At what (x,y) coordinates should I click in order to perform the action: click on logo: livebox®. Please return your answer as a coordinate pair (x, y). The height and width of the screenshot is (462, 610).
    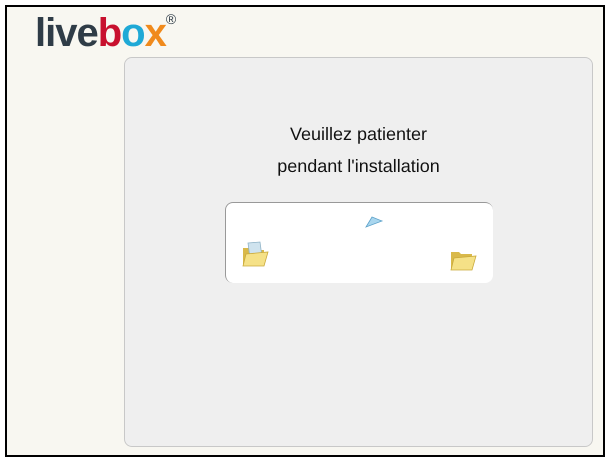
    Looking at the image, I should click on (105, 33).